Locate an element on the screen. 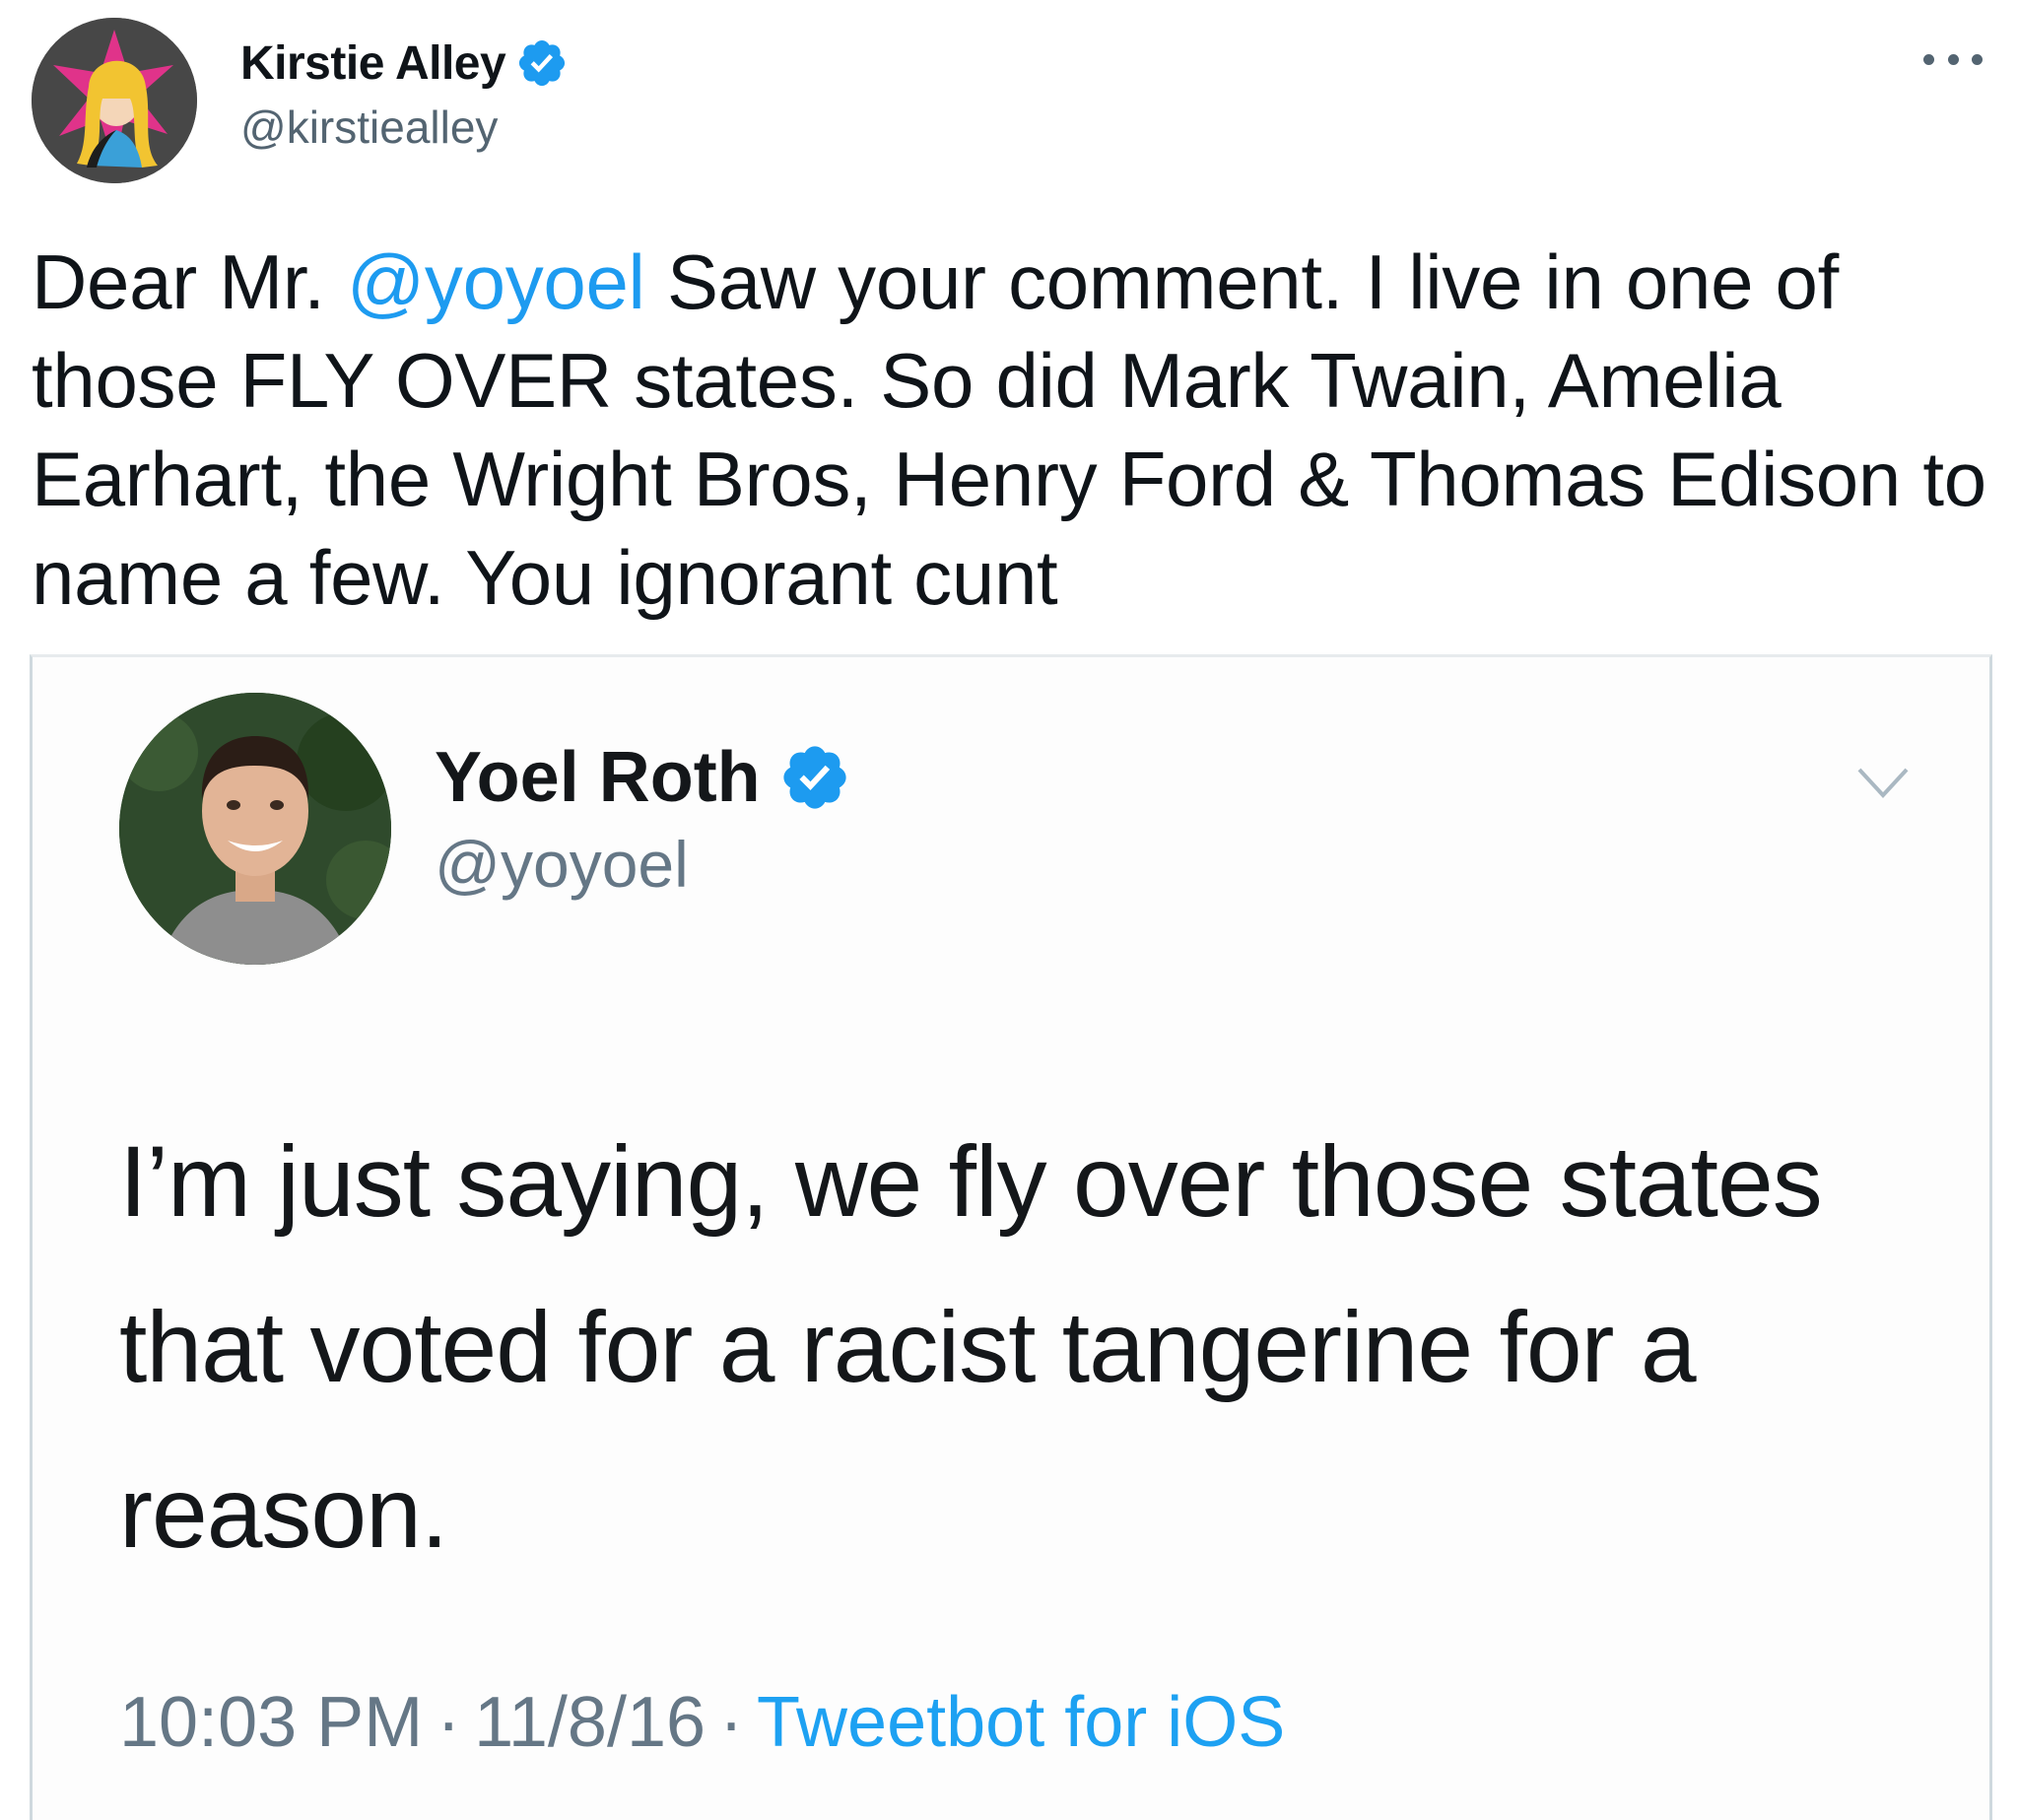  author-name: Kirstie Alley is located at coordinates (373, 63).